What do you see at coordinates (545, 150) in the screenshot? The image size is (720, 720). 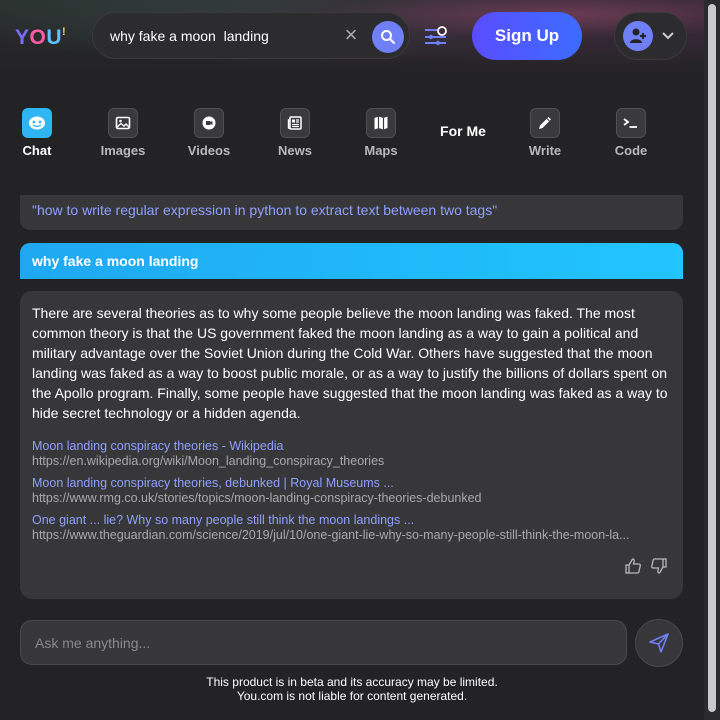 I see `tab-write-label: Write` at bounding box center [545, 150].